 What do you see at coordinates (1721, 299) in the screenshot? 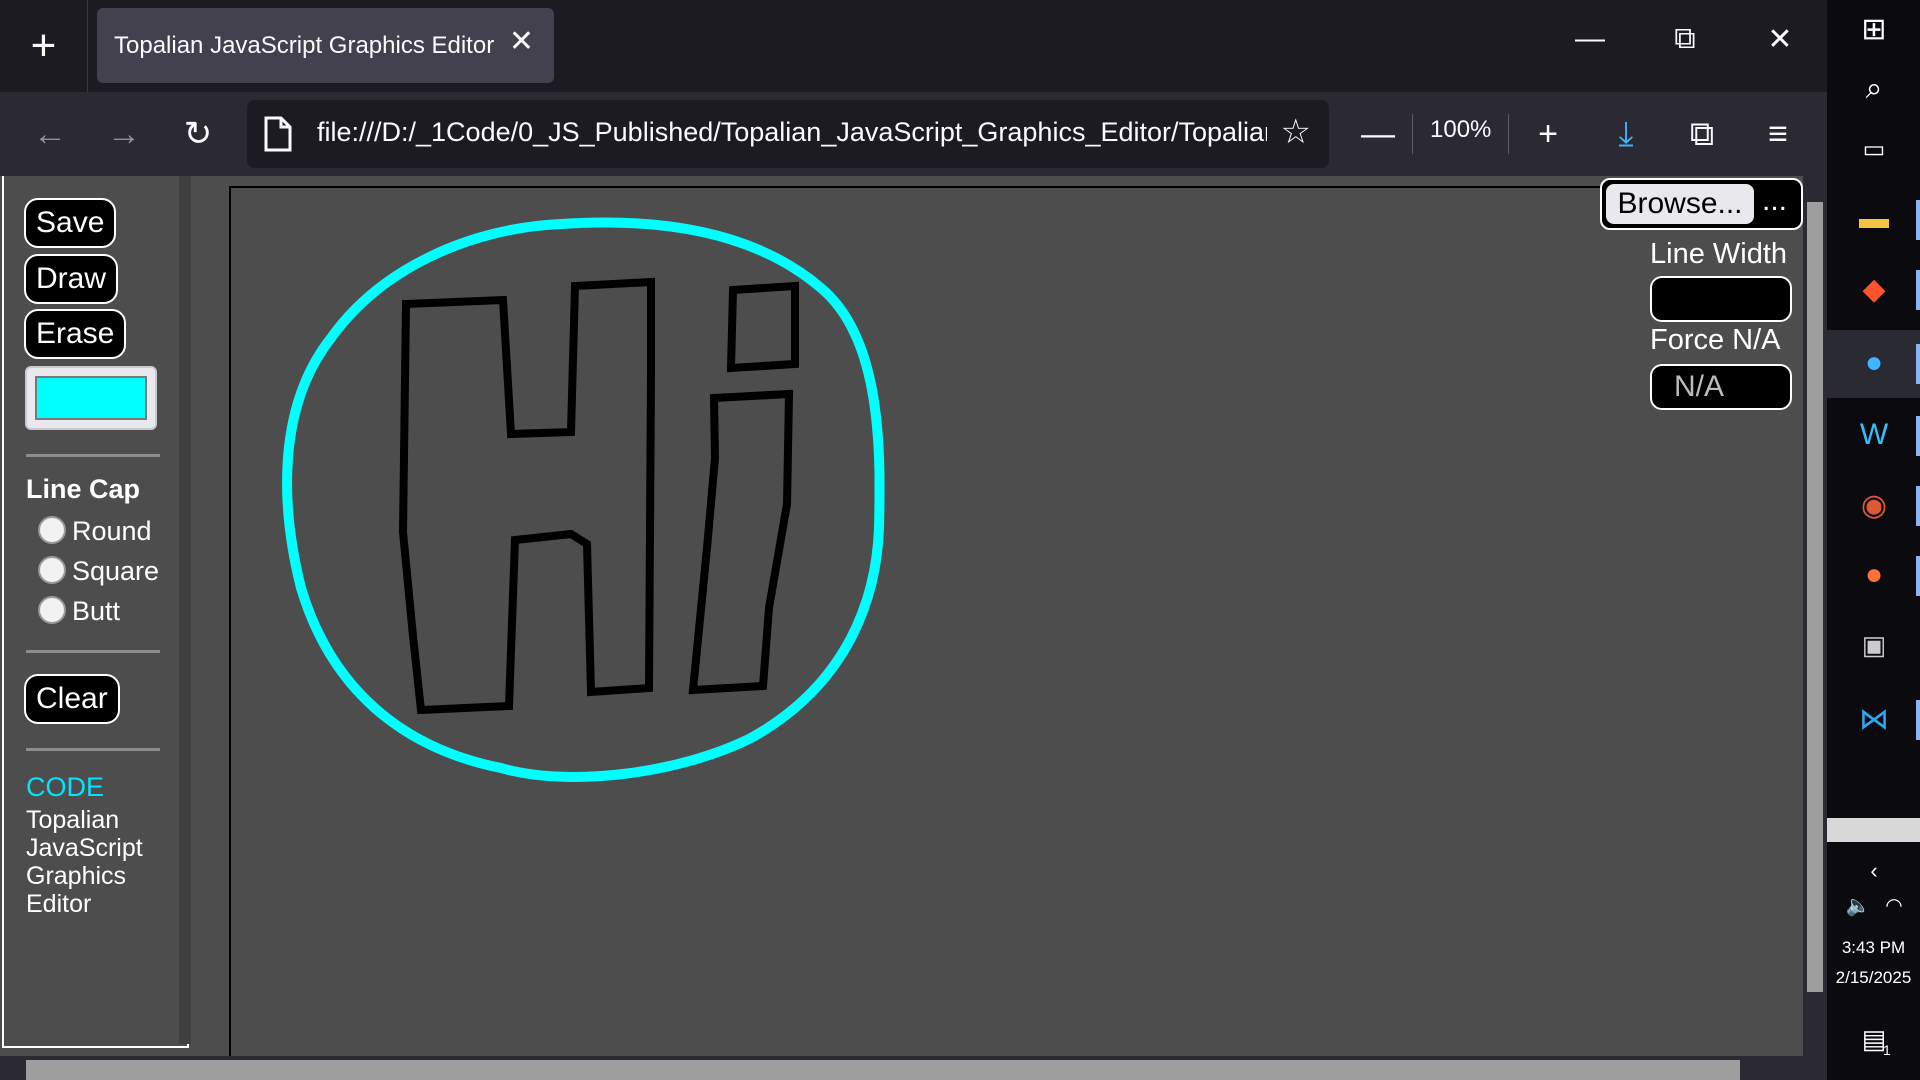
I see `line-width-input` at bounding box center [1721, 299].